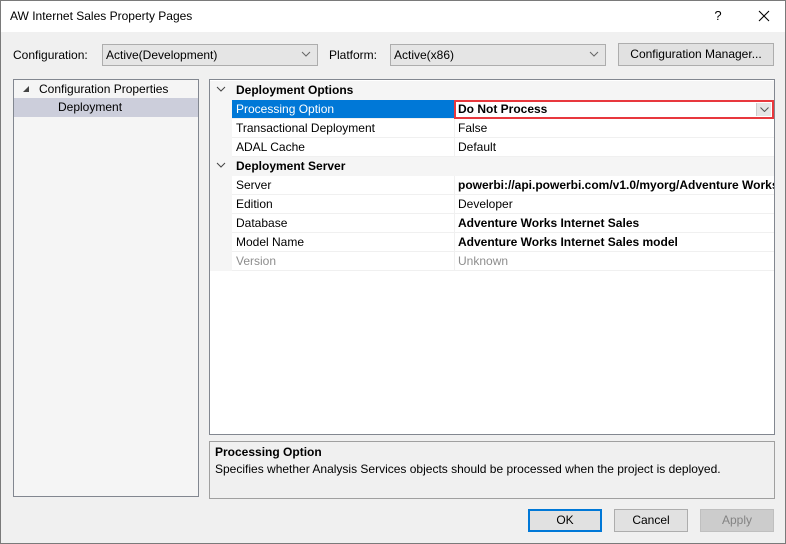  I want to click on close-icon, so click(764, 16).